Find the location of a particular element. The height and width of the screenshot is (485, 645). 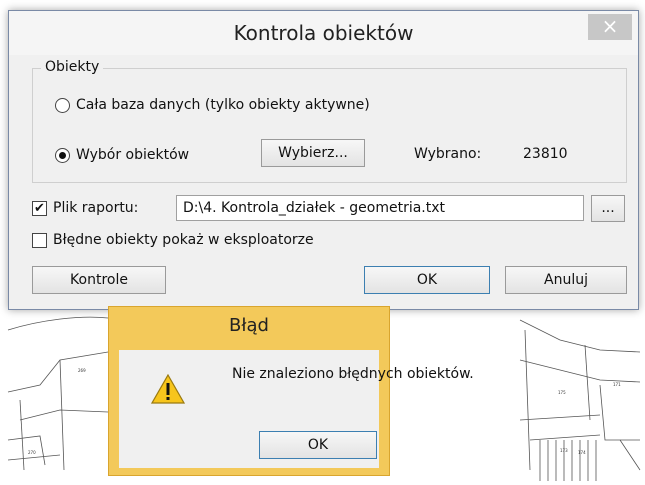

selected-label: Wybrano: is located at coordinates (448, 154).